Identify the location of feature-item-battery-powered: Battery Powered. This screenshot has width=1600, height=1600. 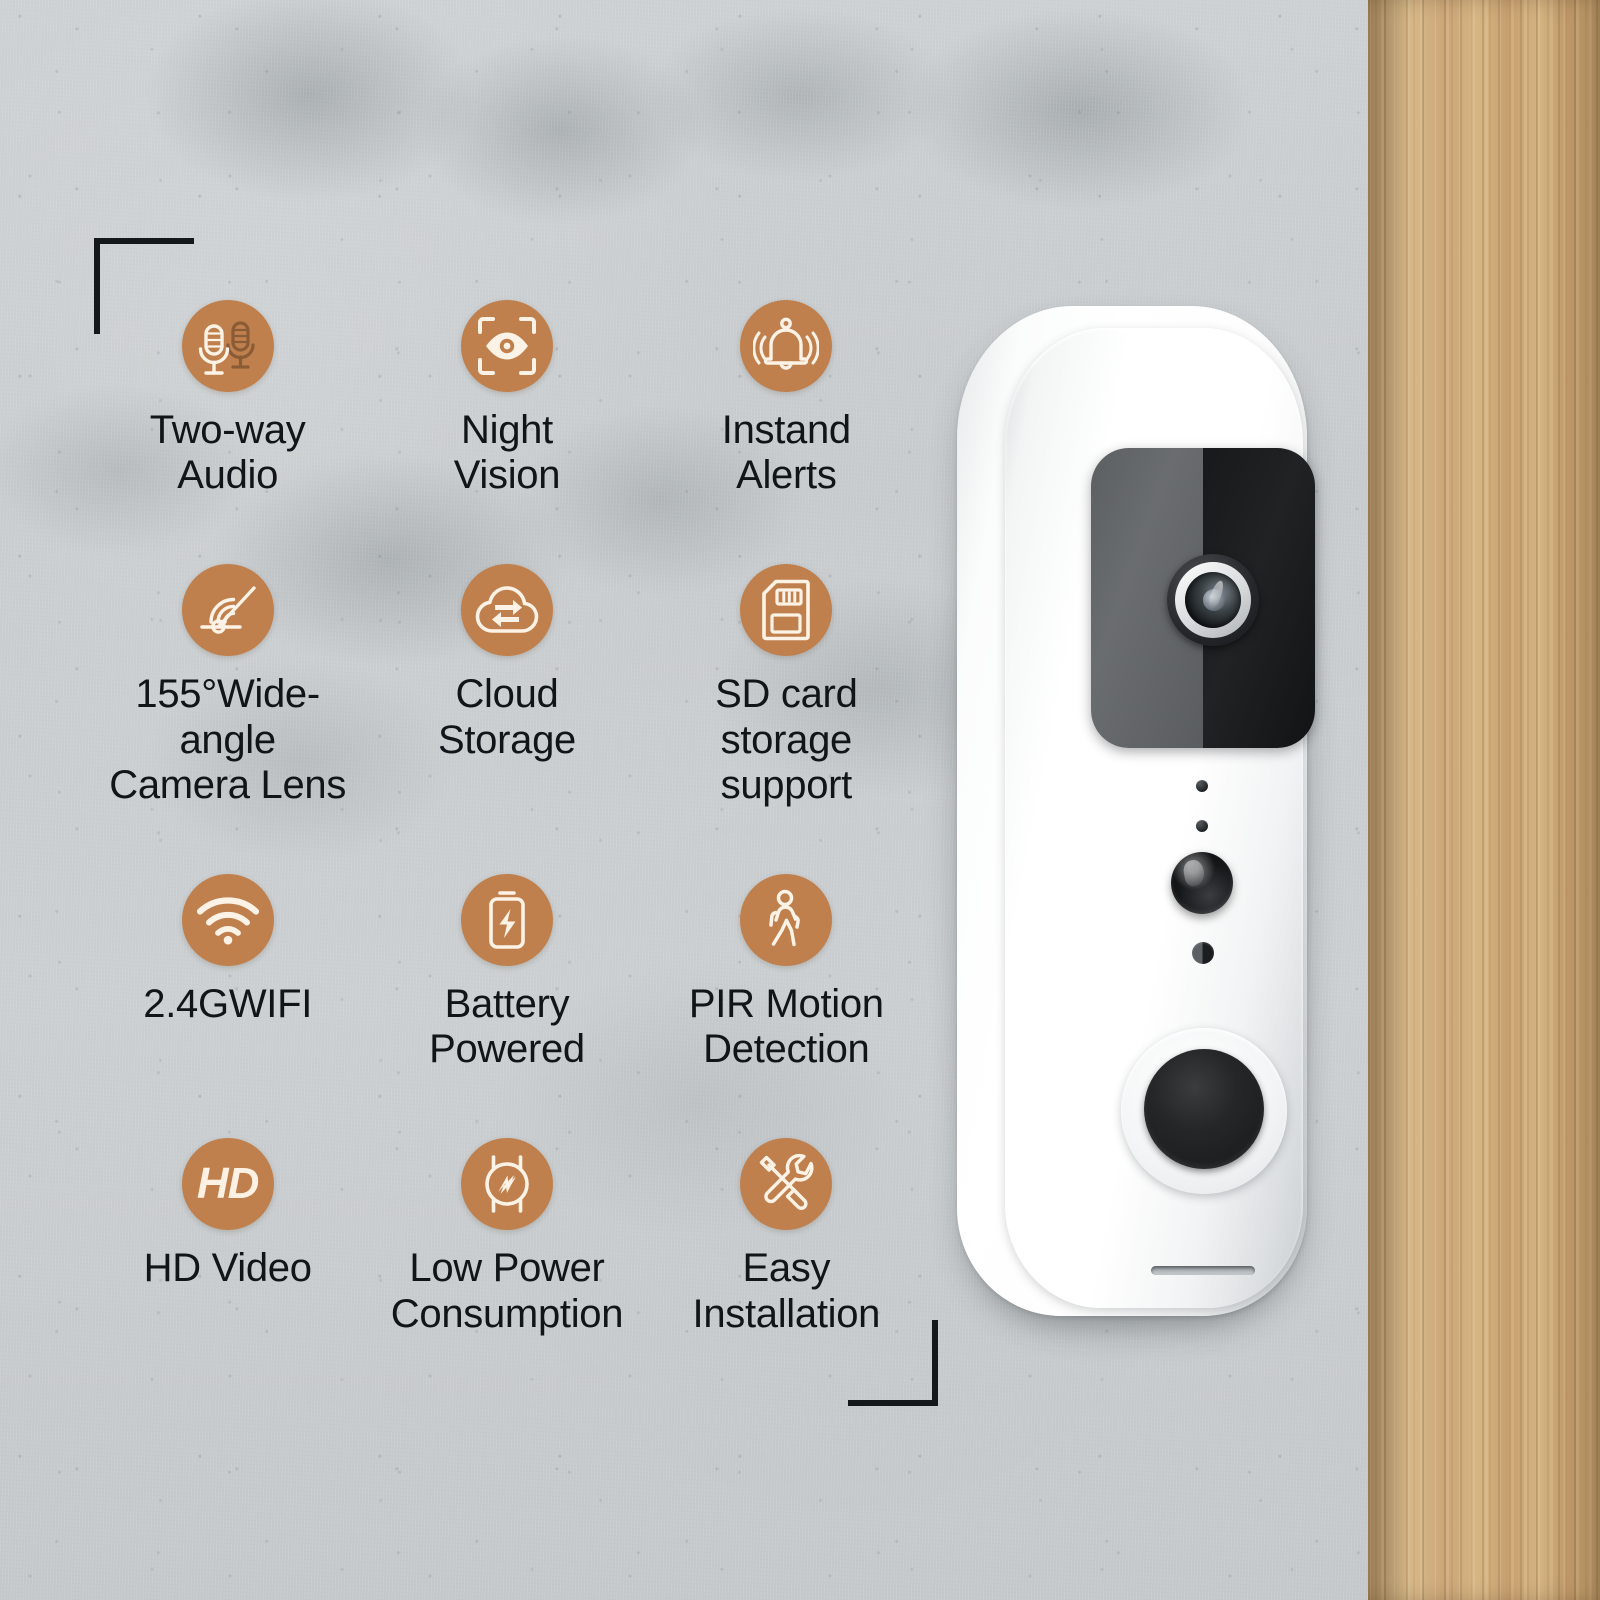
(506, 972).